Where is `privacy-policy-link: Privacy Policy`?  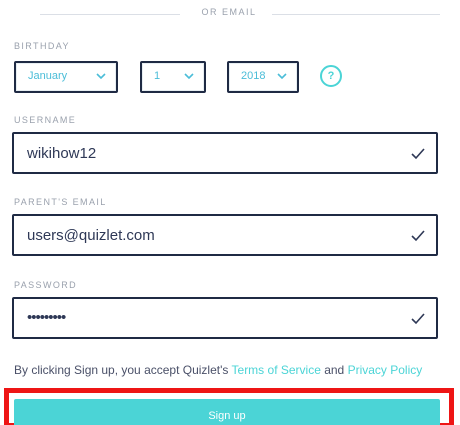 privacy-policy-link: Privacy Policy is located at coordinates (385, 370).